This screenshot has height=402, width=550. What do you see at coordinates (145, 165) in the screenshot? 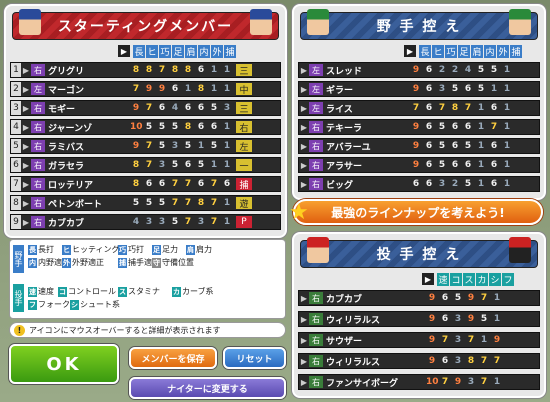
I see `player-row: 6 ▶ 右ガラセラ 8 7 3 5 6 5 1 1 一` at bounding box center [145, 165].